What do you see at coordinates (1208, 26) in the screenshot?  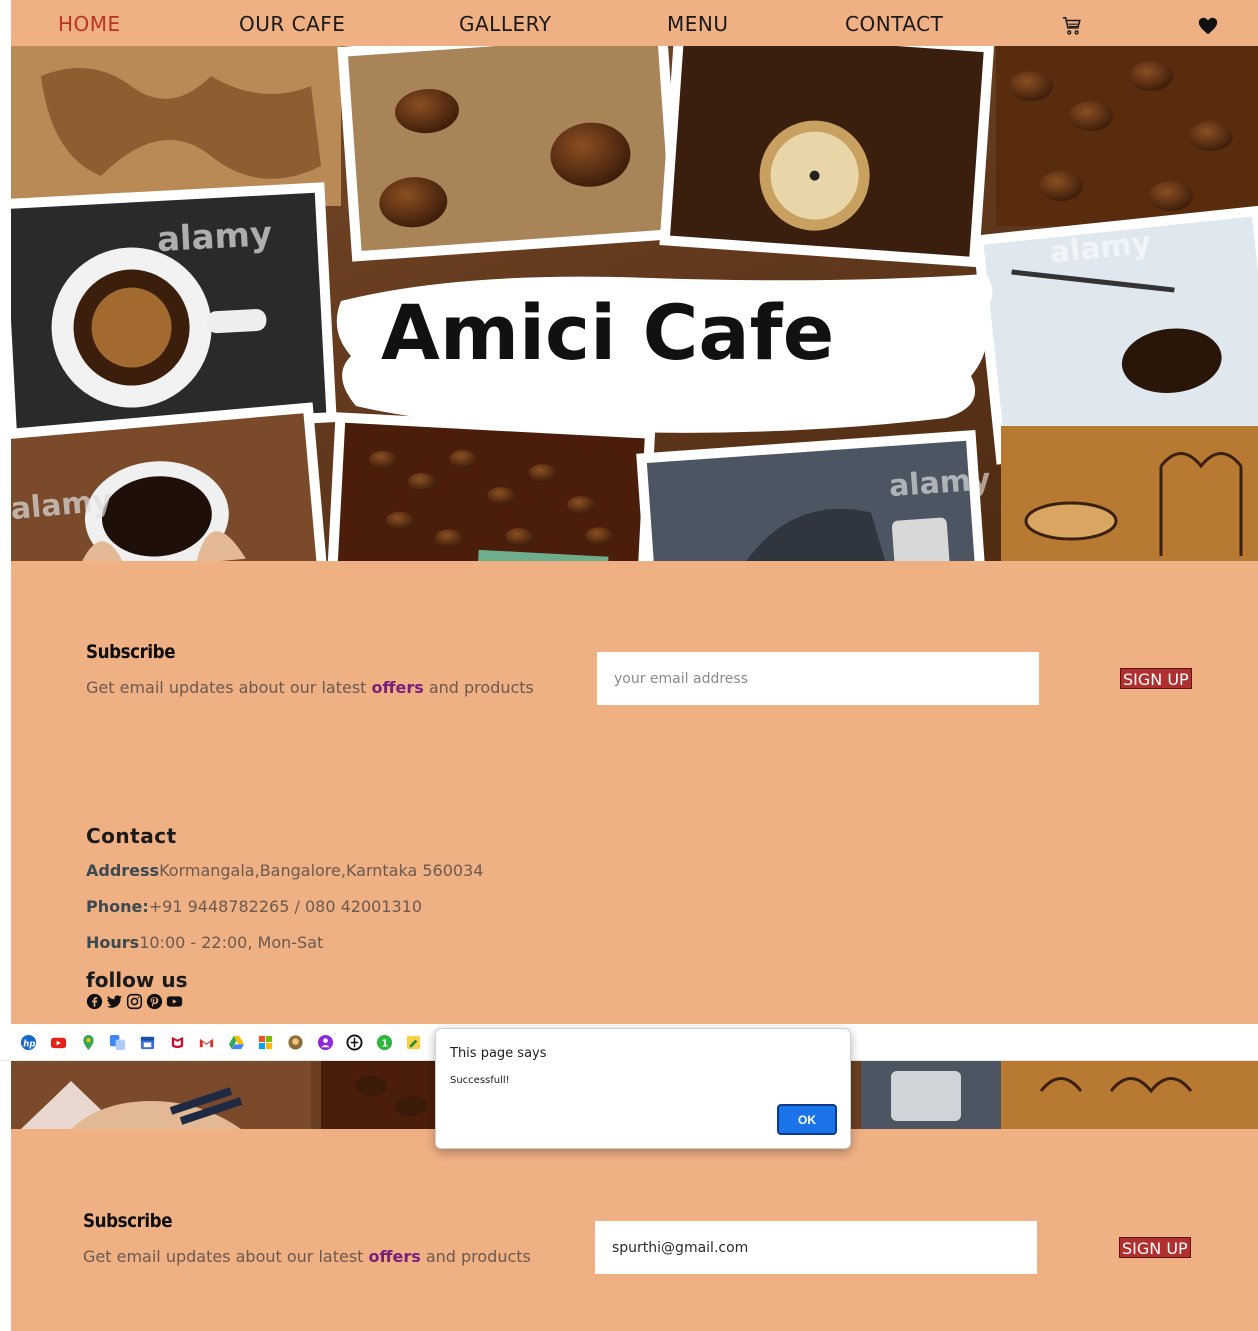 I see `heart-icon` at bounding box center [1208, 26].